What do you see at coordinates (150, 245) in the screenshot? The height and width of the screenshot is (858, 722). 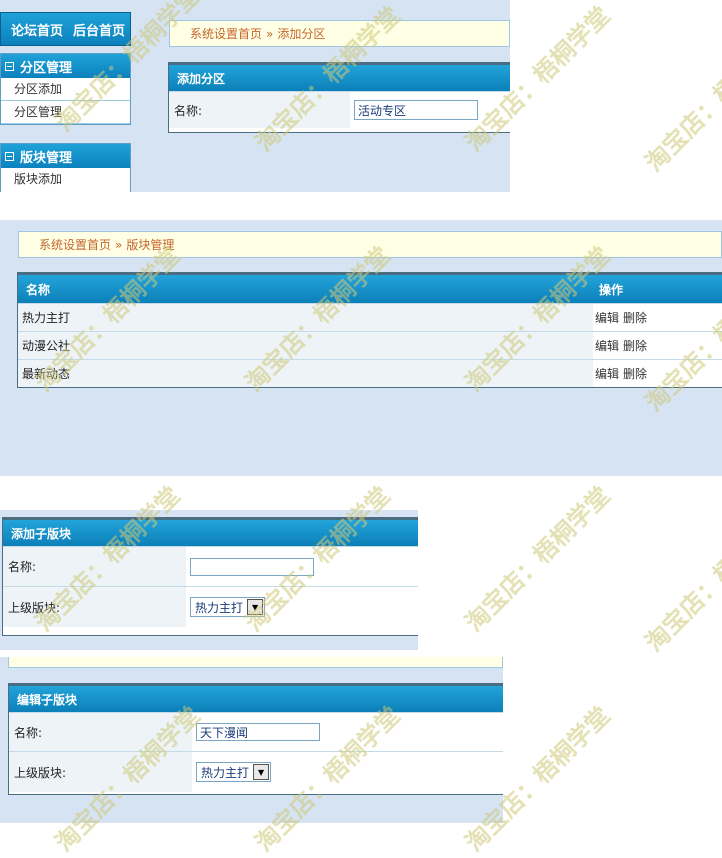 I see `breadcrumb-current: 版块管理` at bounding box center [150, 245].